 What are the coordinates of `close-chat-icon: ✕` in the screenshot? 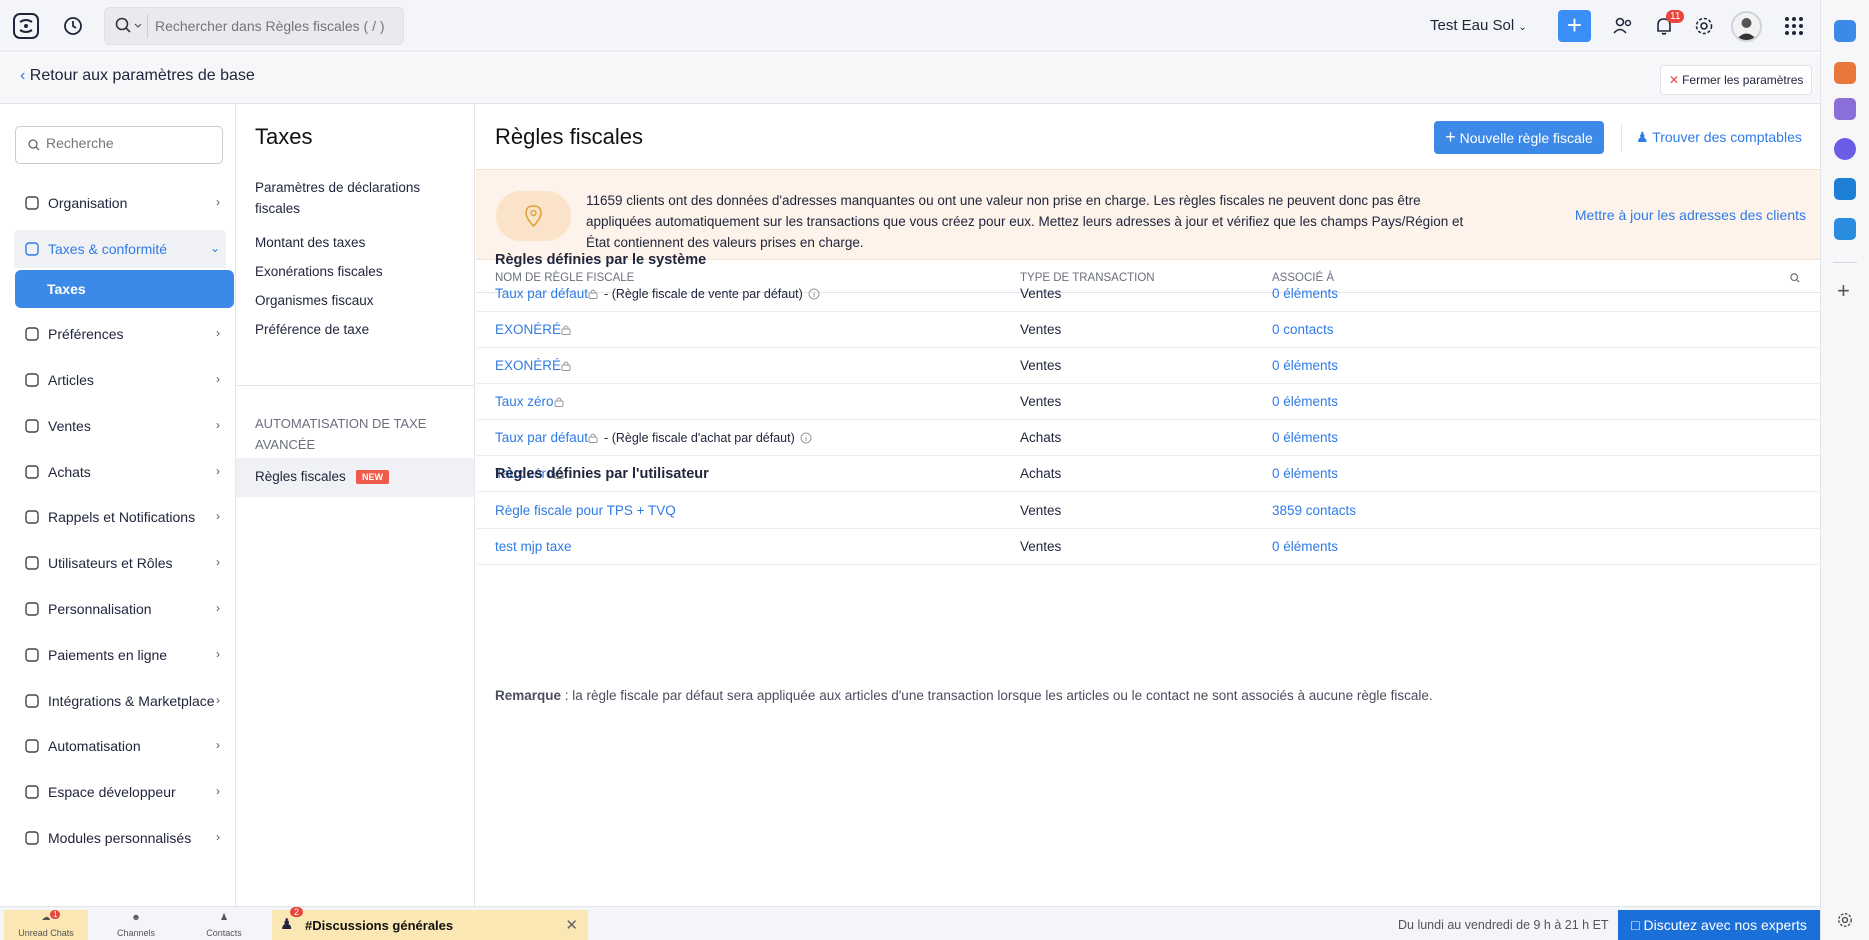 It's located at (571, 925).